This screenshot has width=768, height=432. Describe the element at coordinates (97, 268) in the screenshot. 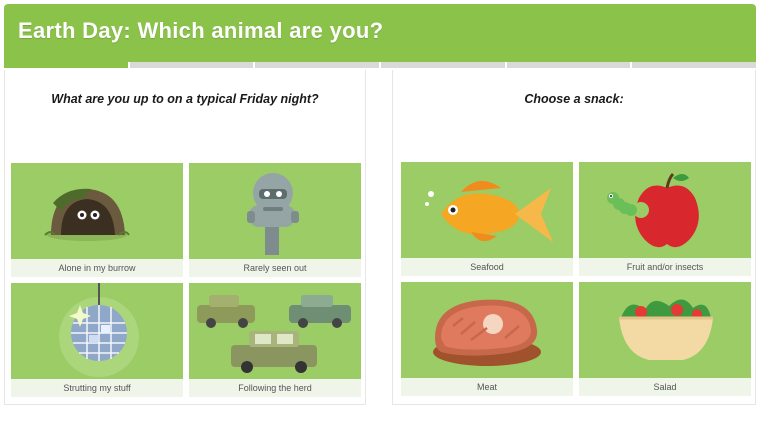

I see `answer-label: Alone in my burrow` at that location.